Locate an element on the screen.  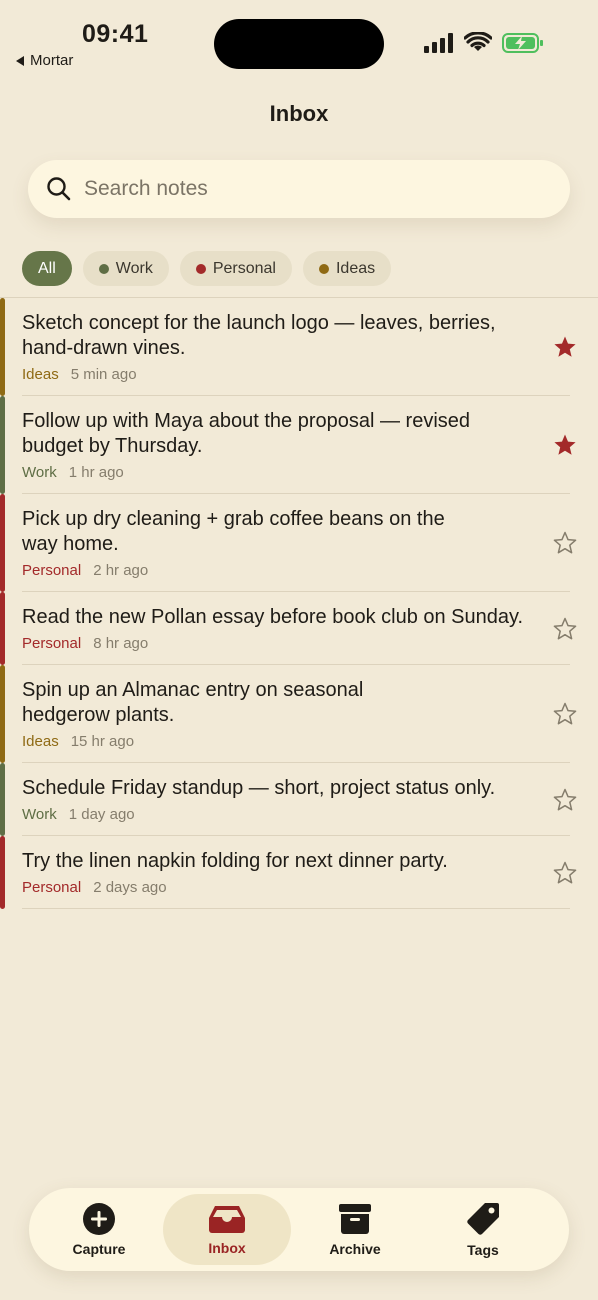
tab-archive: Archive is located at coordinates (355, 1229).